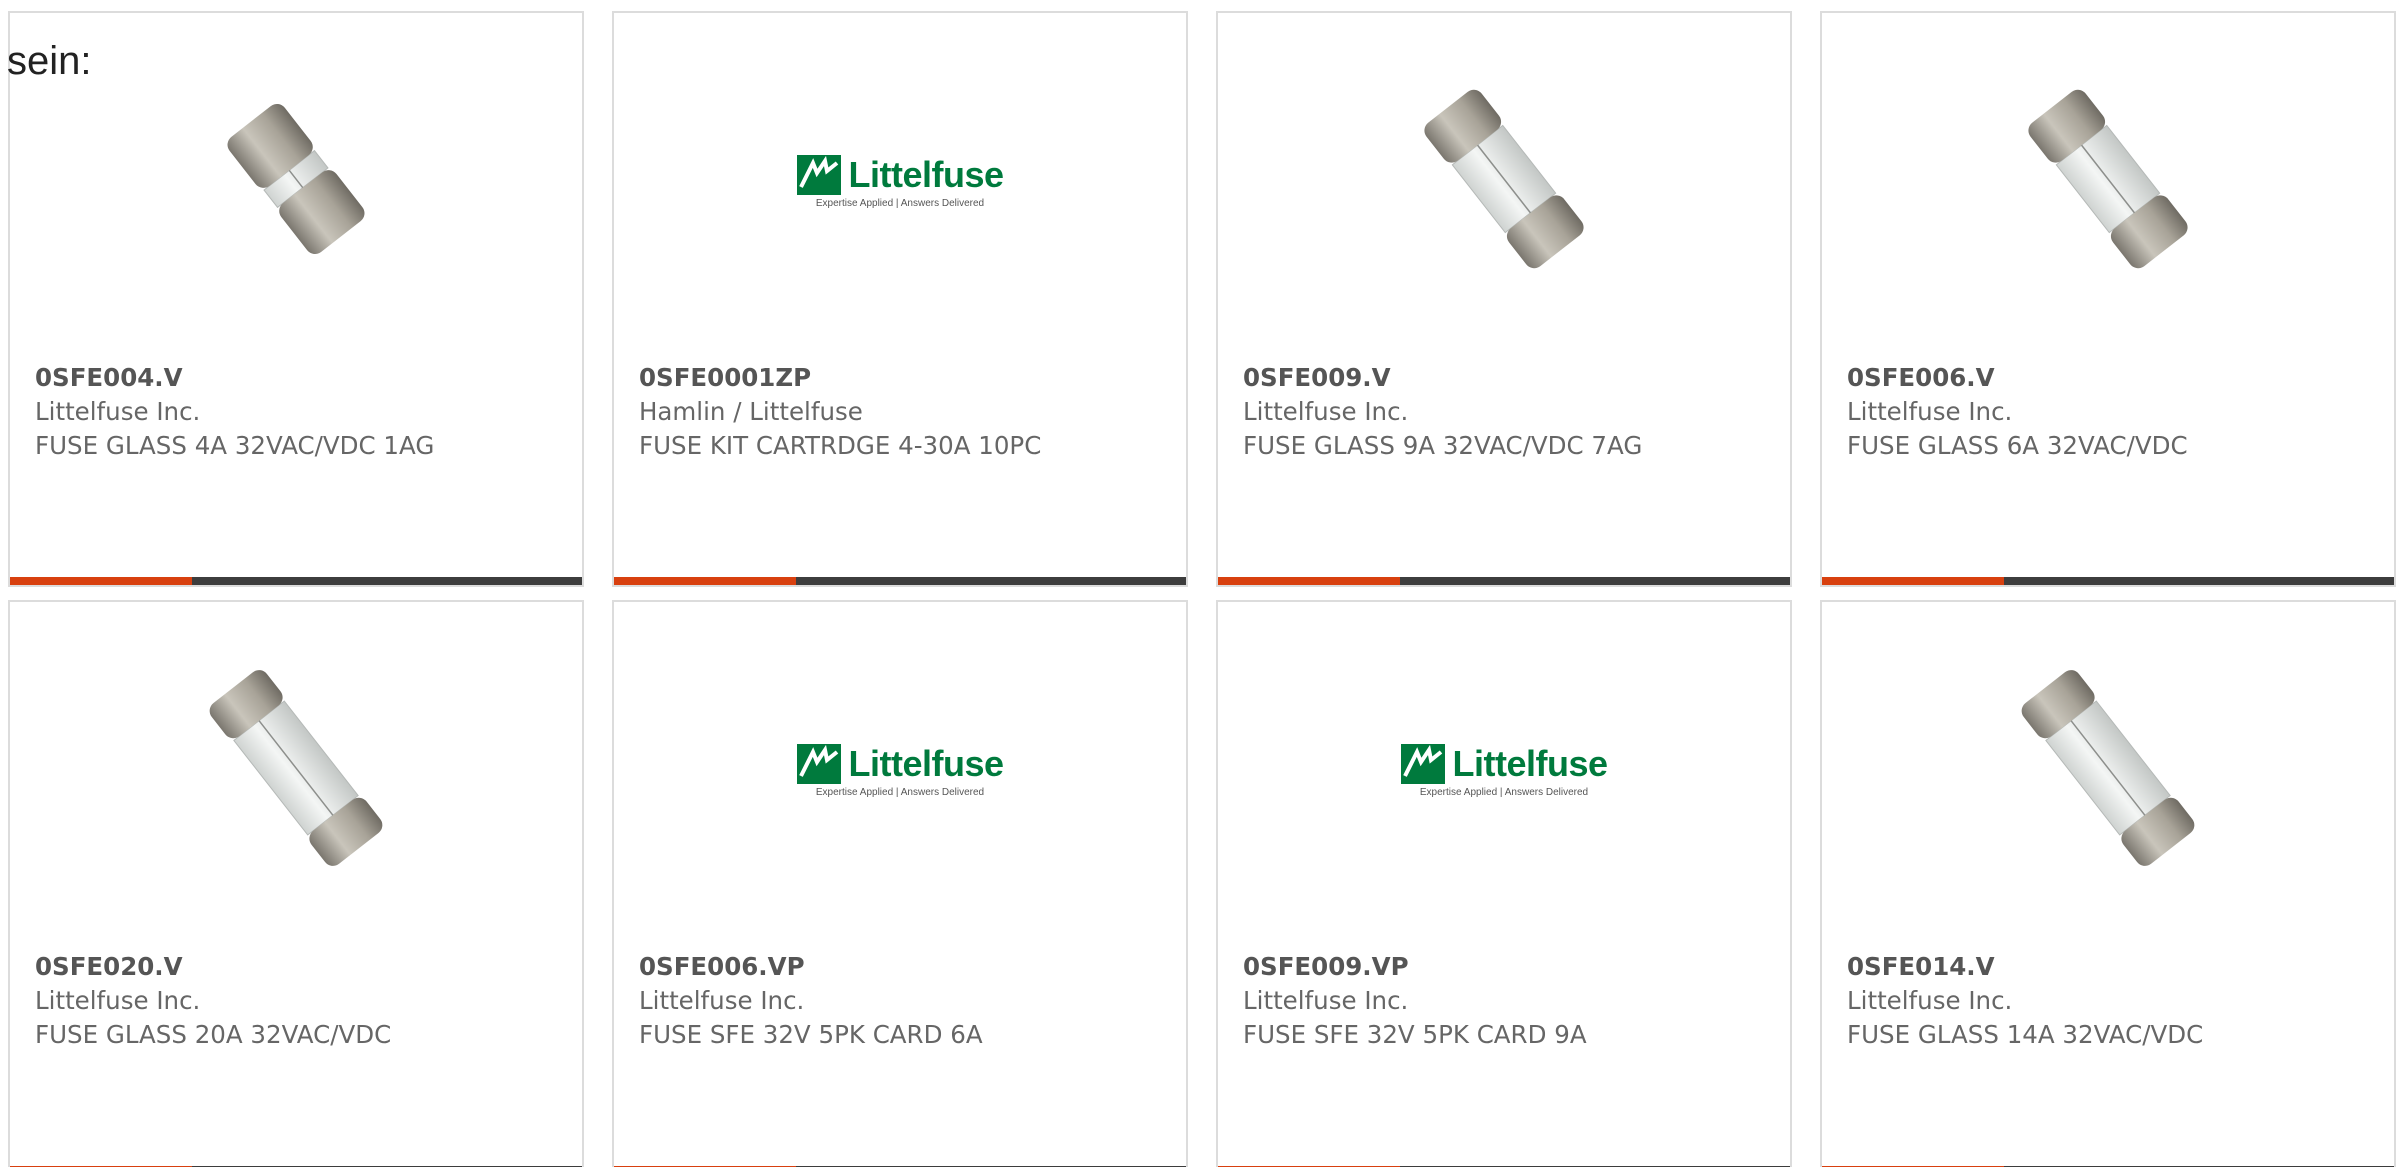 This screenshot has height=1167, width=2400. Describe the element at coordinates (2025, 1034) in the screenshot. I see `product-description: FUSE GLASS 14A 32VAC/VDC` at that location.